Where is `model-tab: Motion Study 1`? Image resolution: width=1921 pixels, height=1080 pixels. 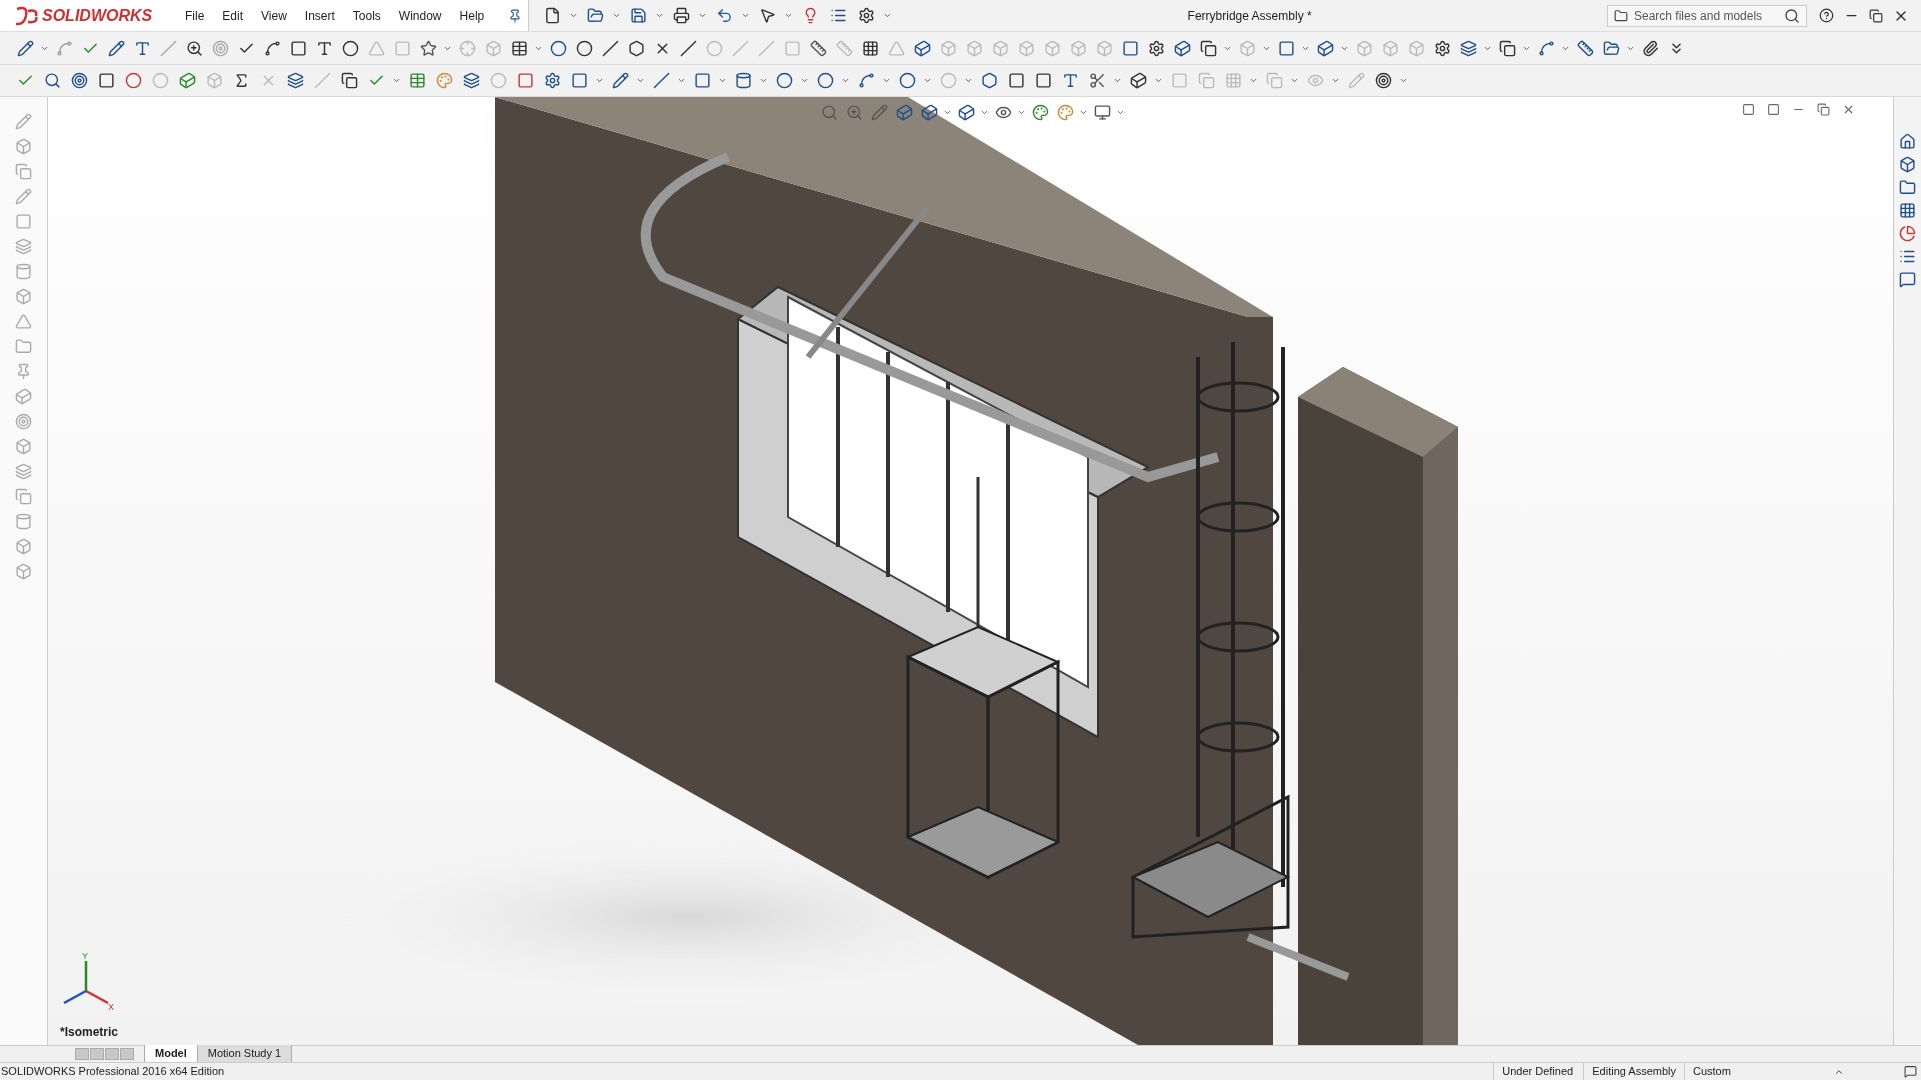
model-tab: Motion Study 1 is located at coordinates (245, 1053).